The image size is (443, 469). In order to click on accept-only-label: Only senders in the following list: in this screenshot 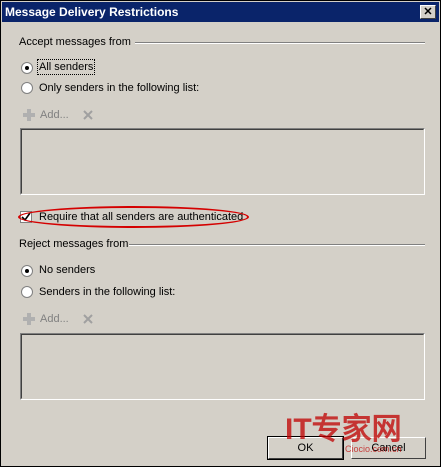, I will do `click(119, 88)`.